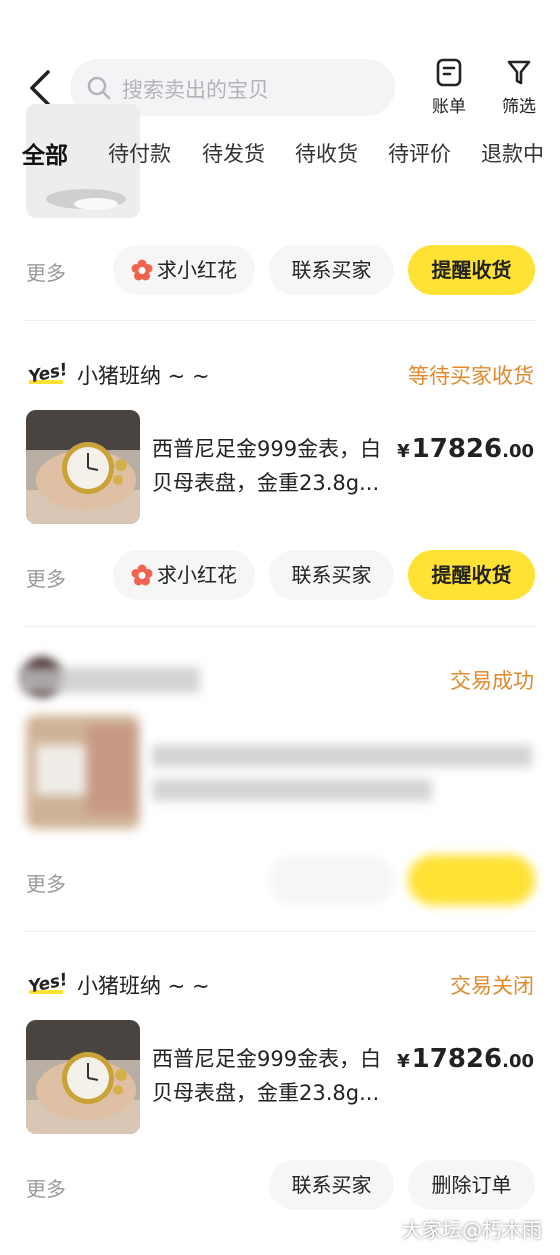 This screenshot has width=560, height=1255. What do you see at coordinates (233, 153) in the screenshot?
I see `tab-pending-shipment: 待发货` at bounding box center [233, 153].